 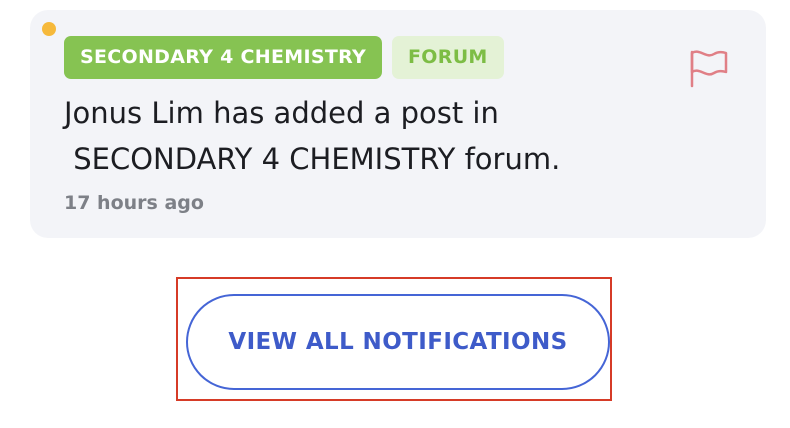 What do you see at coordinates (708, 68) in the screenshot?
I see `flag-icon` at bounding box center [708, 68].